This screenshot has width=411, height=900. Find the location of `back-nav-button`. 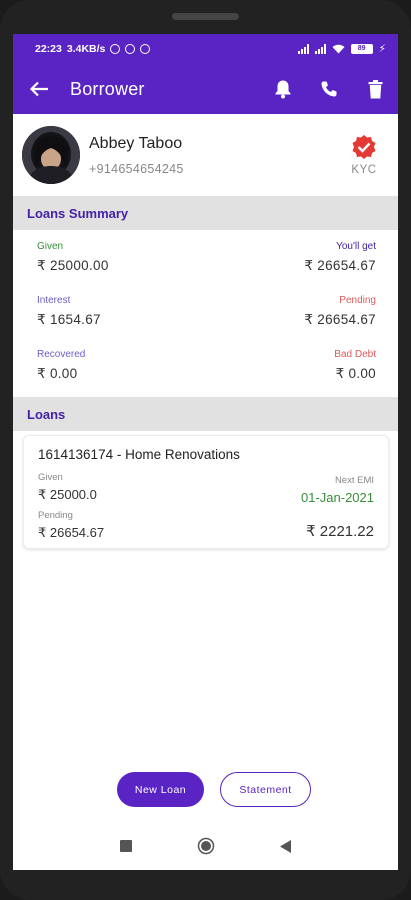

back-nav-button is located at coordinates (285, 846).